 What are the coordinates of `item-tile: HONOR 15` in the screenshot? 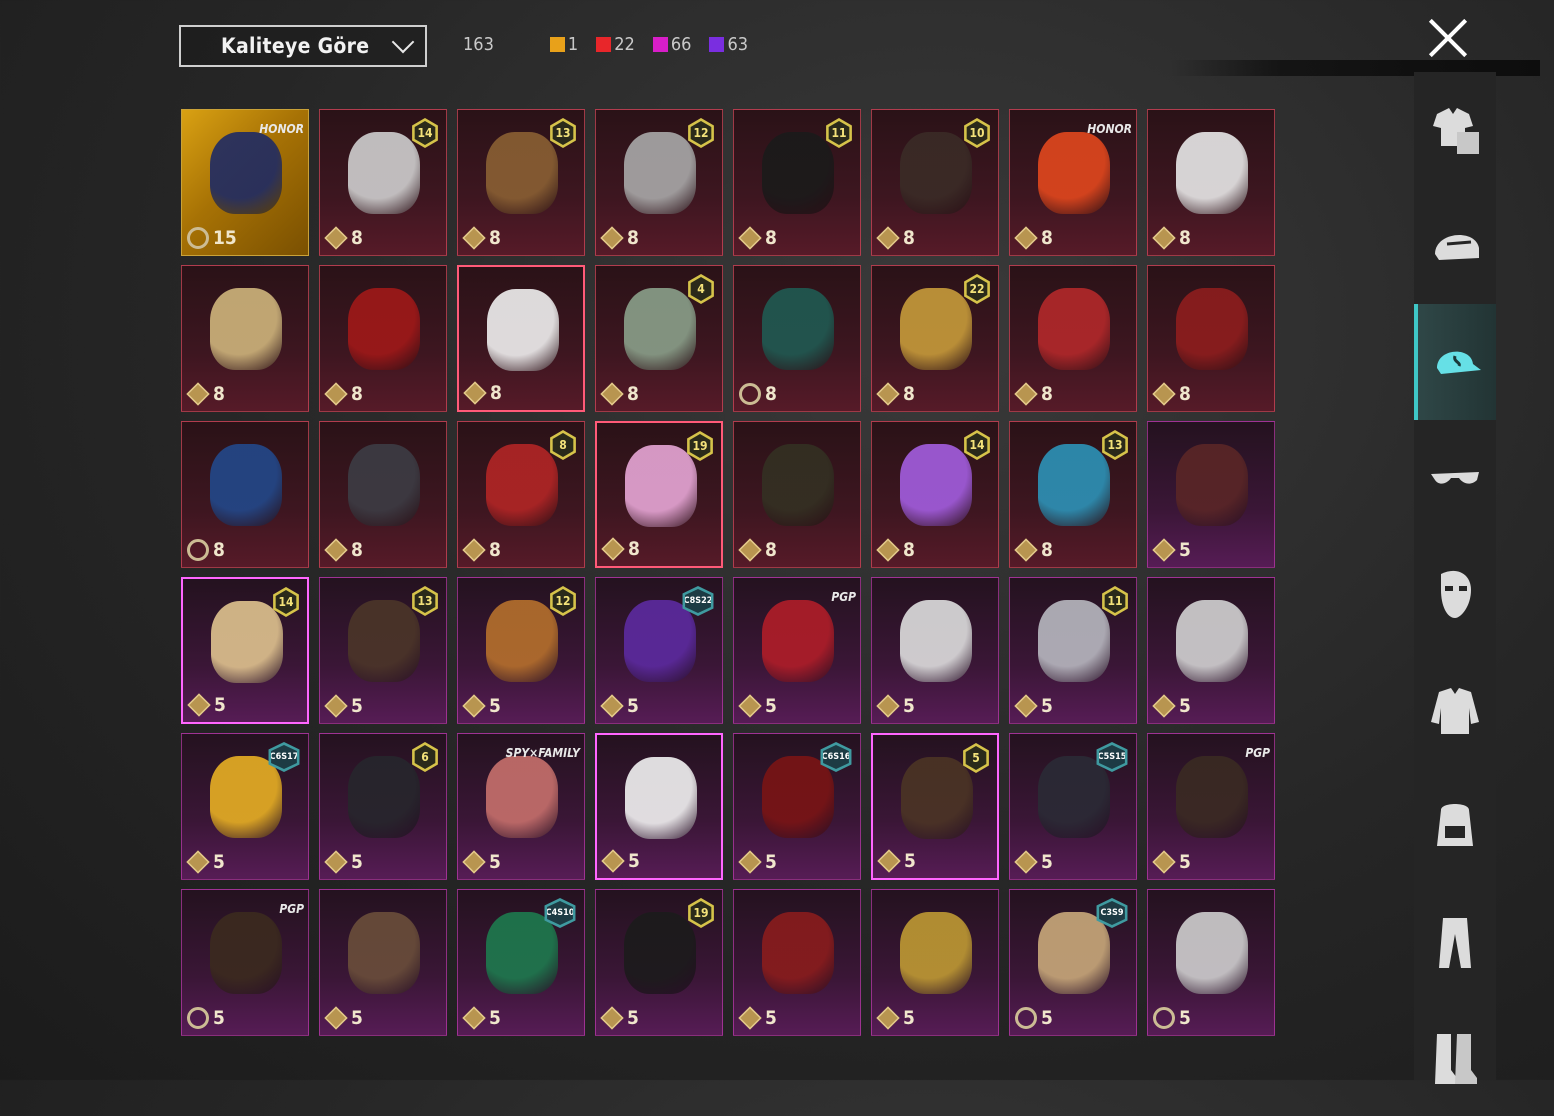 It's located at (245, 182).